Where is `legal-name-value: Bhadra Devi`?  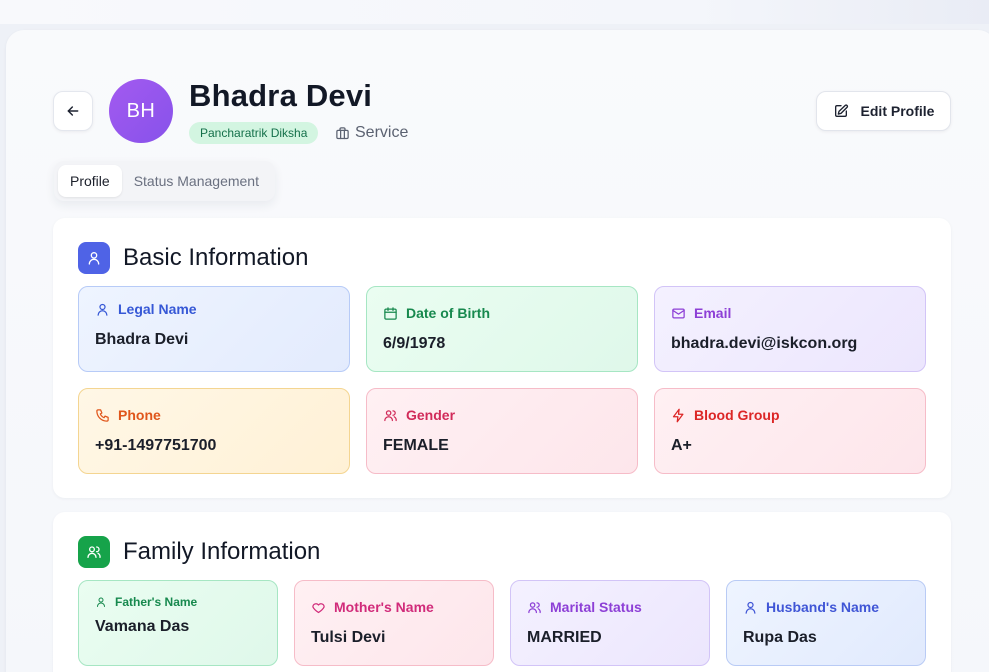
legal-name-value: Bhadra Devi is located at coordinates (142, 339).